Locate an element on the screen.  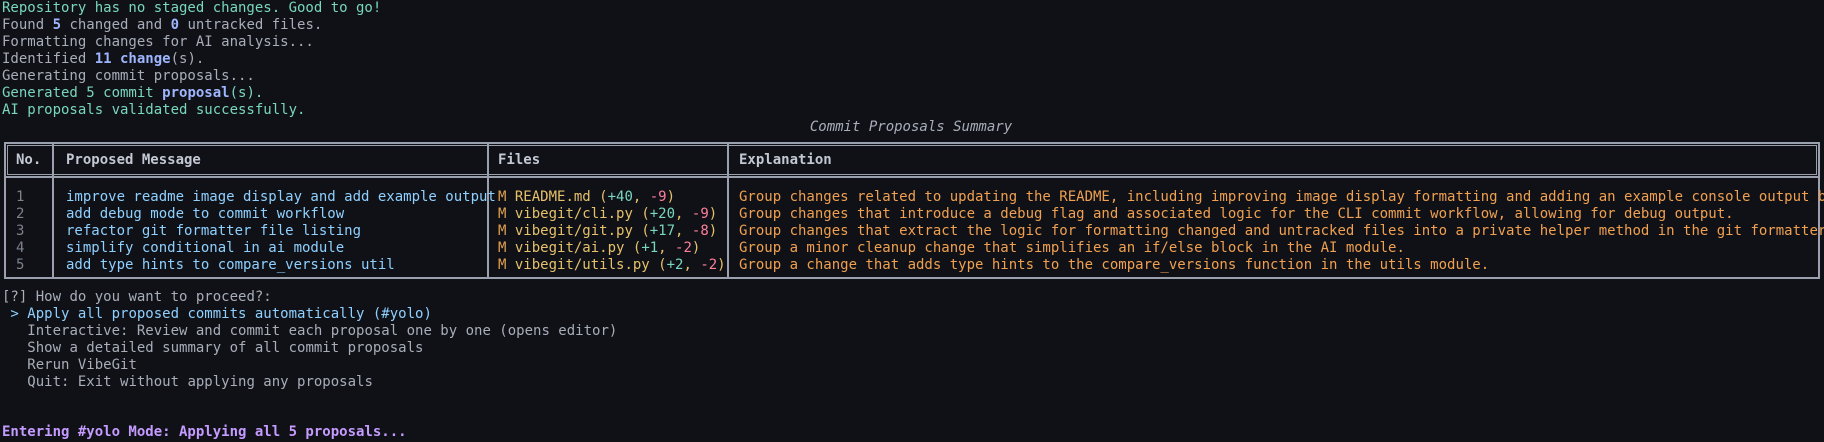
log-line-found: Found 5 changed and 0 untracked files. is located at coordinates (911, 25).